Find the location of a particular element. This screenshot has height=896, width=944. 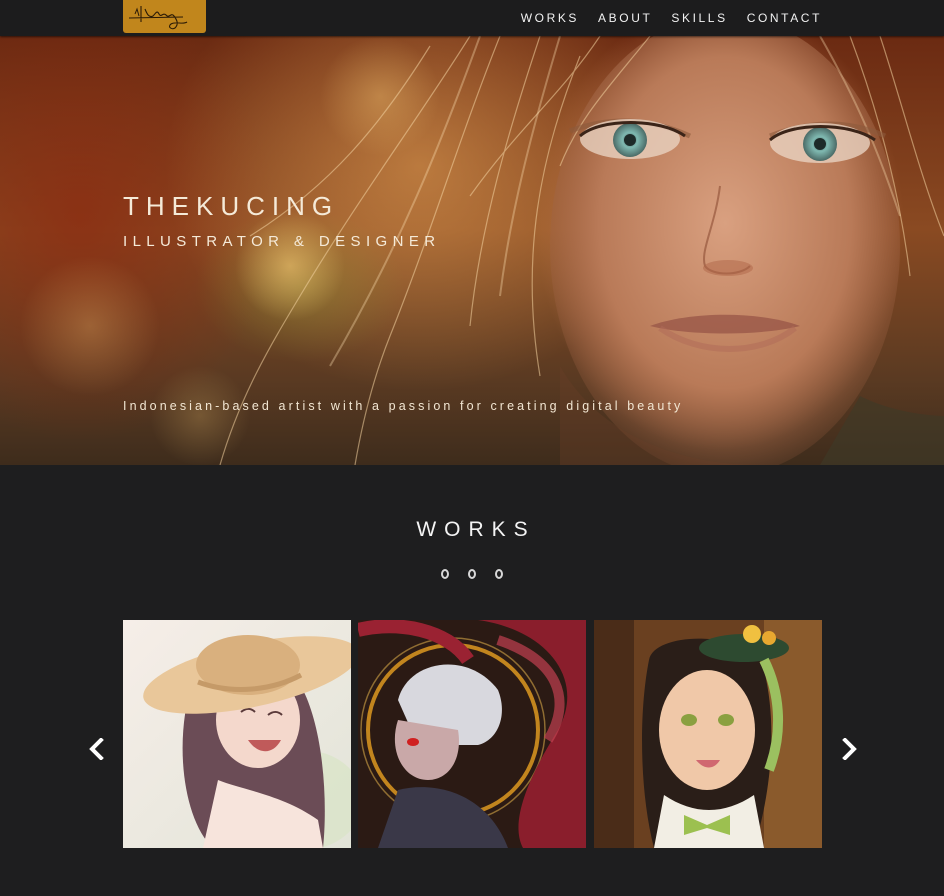

chevron-left-icon is located at coordinates (96, 749).